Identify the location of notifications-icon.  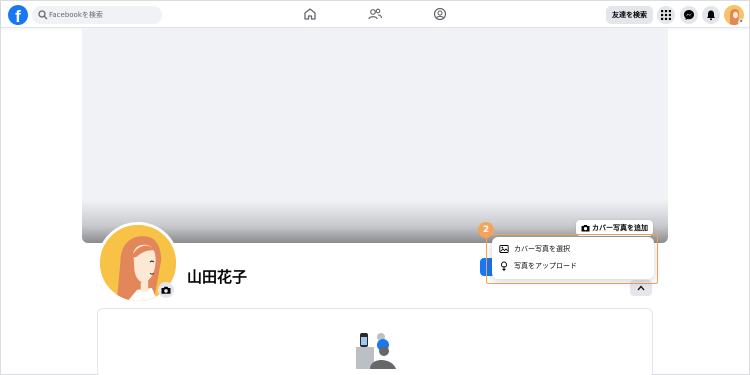
(711, 15).